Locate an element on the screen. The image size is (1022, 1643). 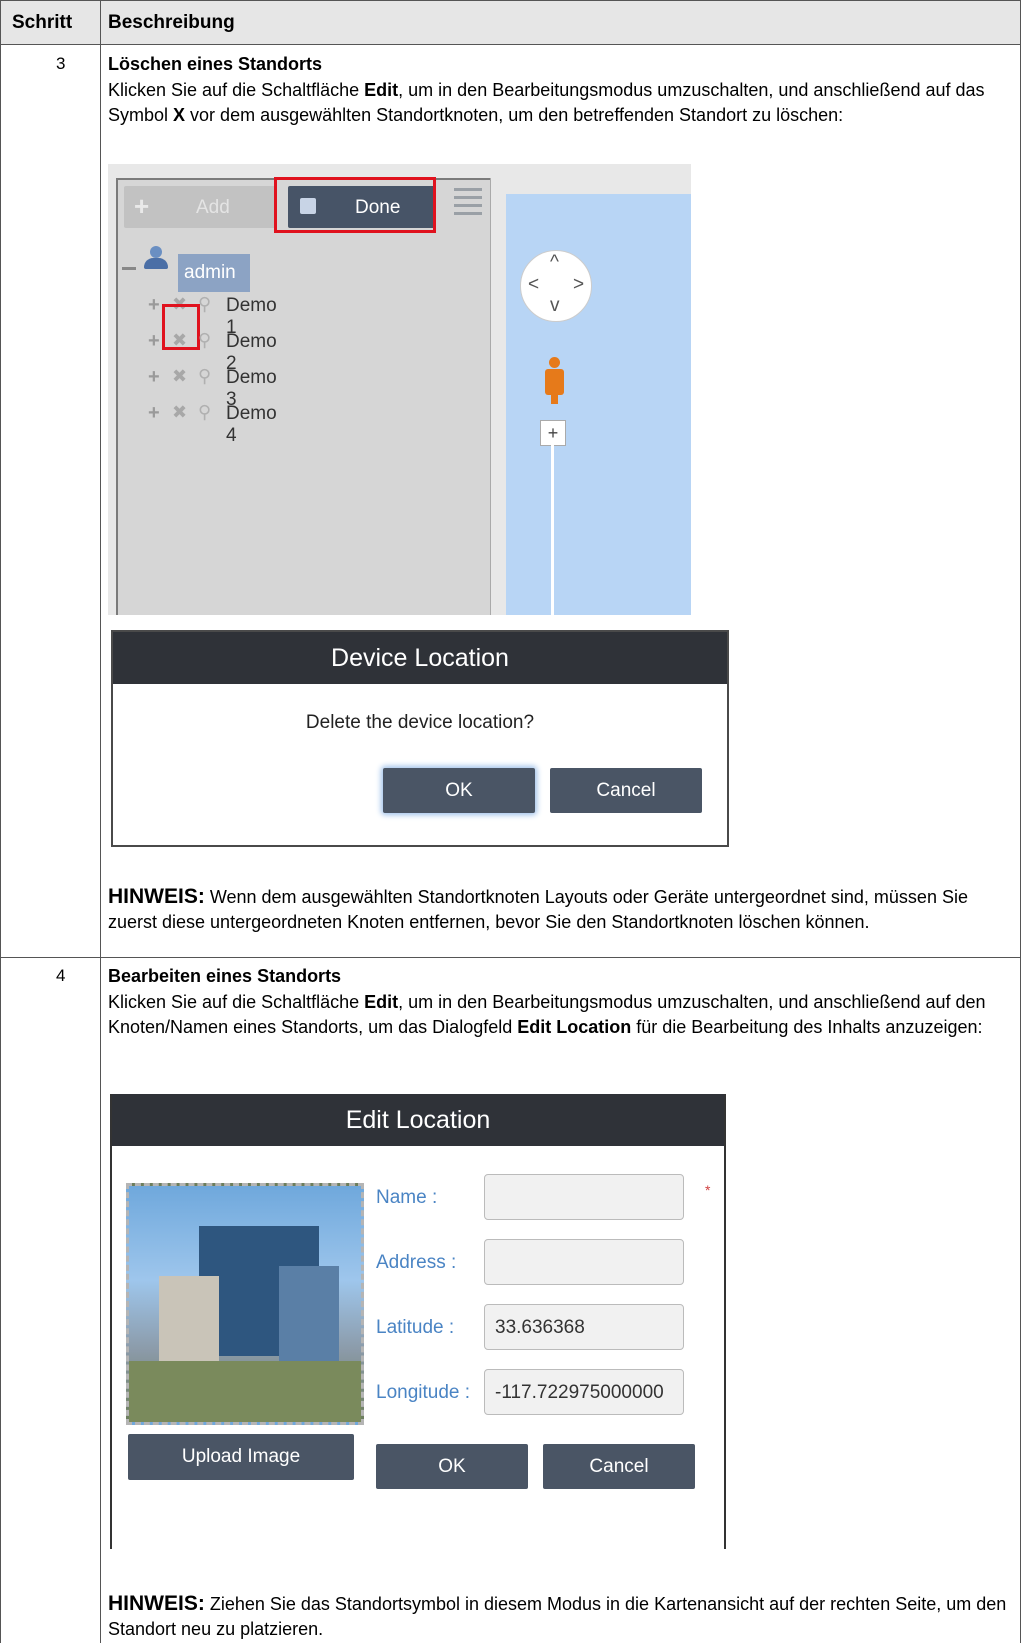
panel-divider is located at coordinates (498, 396).